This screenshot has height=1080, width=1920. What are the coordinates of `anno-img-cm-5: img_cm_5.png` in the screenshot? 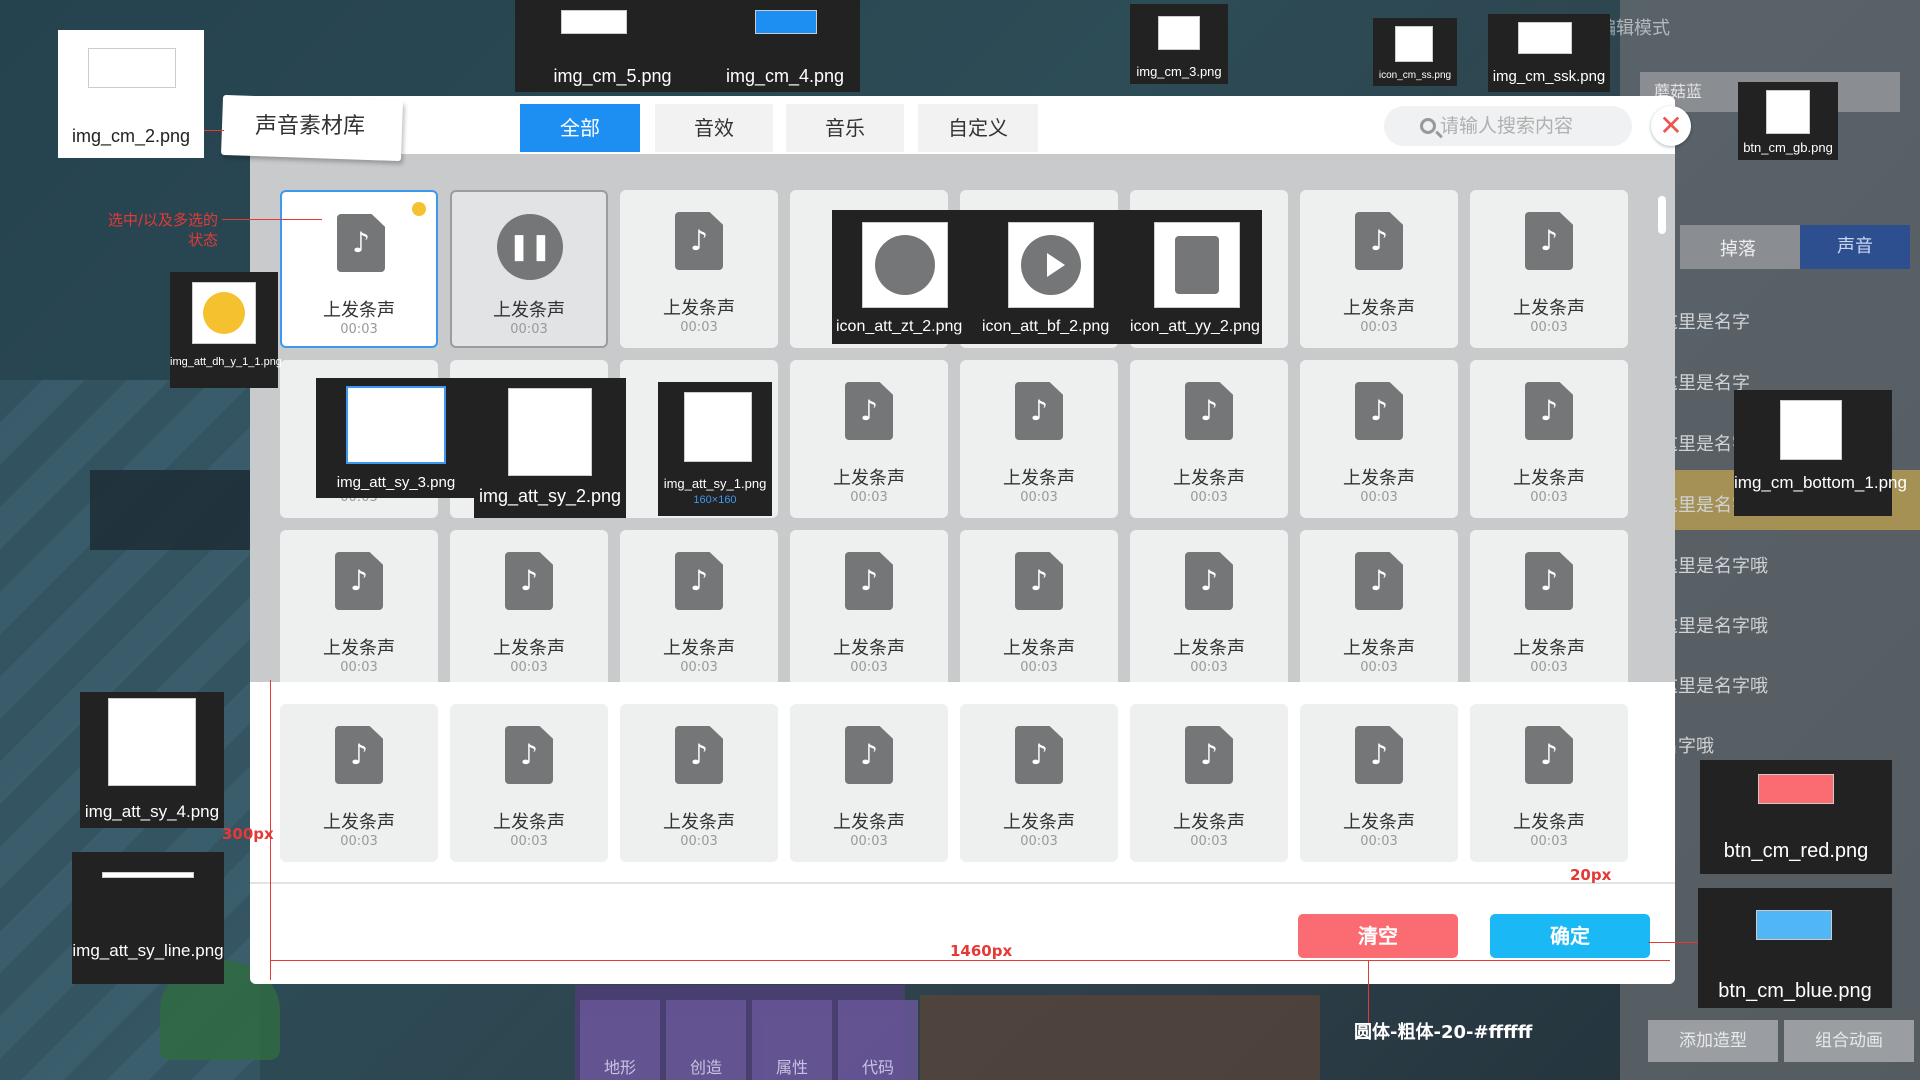 It's located at (612, 46).